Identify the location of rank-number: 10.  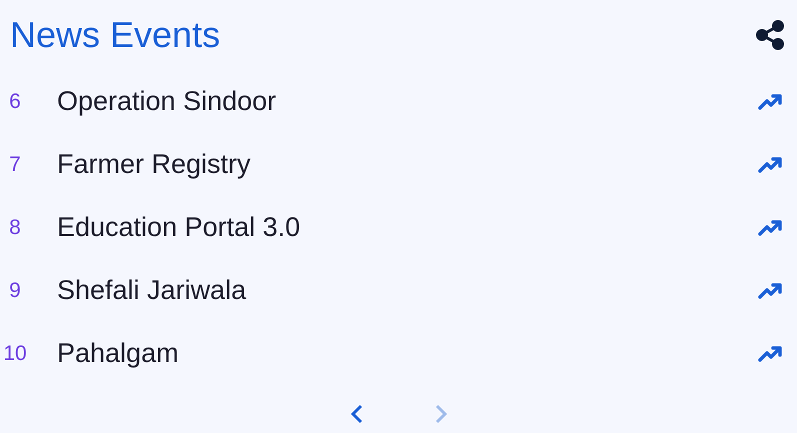
(15, 353).